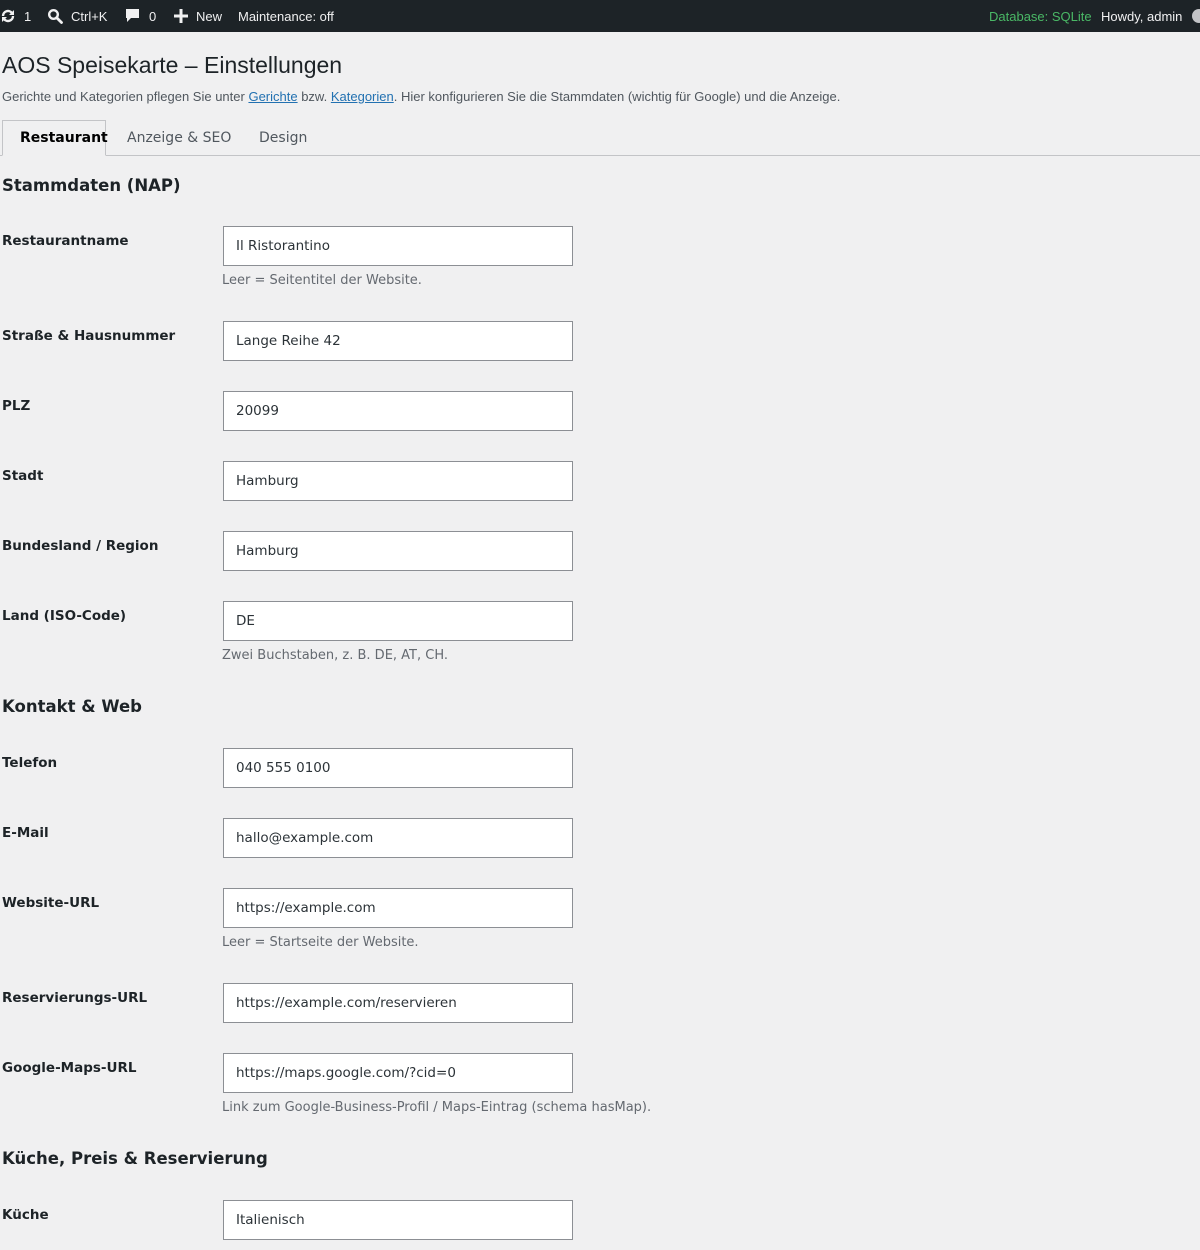 Image resolution: width=1200 pixels, height=1250 pixels. Describe the element at coordinates (362, 96) in the screenshot. I see `categories-link: Kategorien` at that location.